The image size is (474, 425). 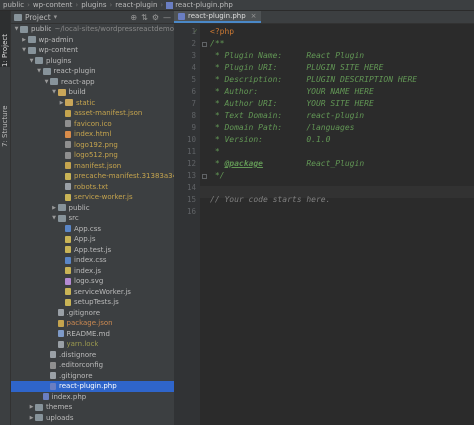 I want to click on tree-row: ▼ src, so click(x=92, y=218).